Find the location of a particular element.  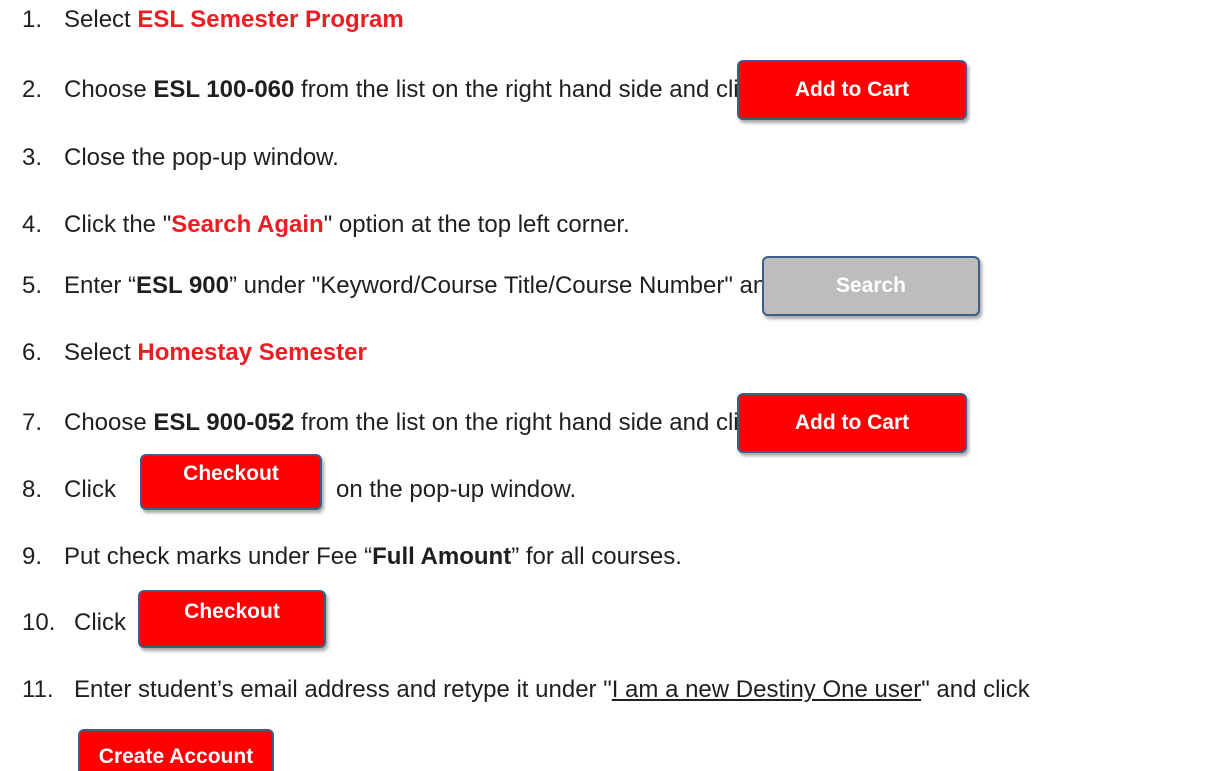

search-button: Search is located at coordinates (871, 286).